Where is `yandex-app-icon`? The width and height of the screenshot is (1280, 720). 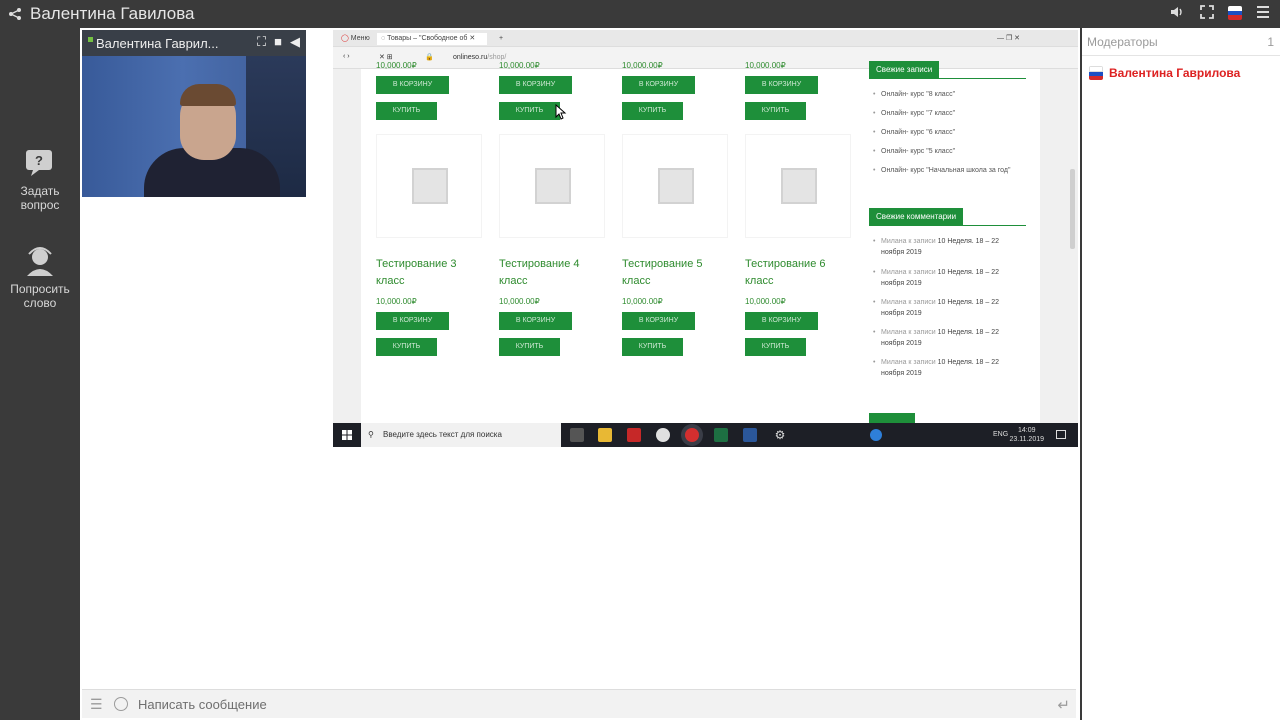 yandex-app-icon is located at coordinates (634, 435).